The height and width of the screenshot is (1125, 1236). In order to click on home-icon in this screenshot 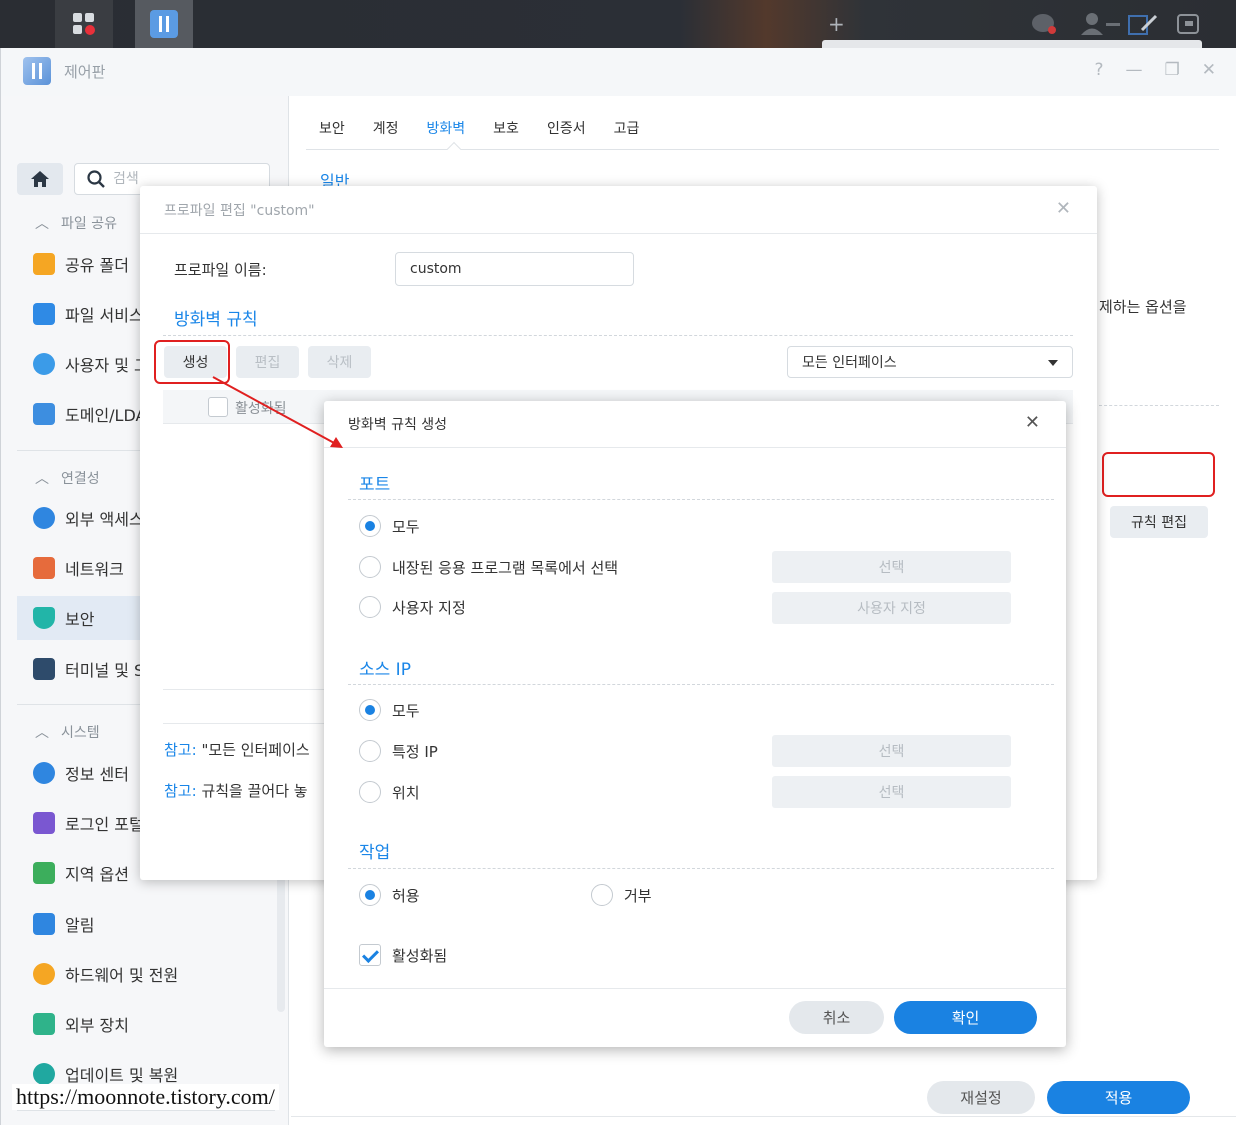, I will do `click(40, 179)`.